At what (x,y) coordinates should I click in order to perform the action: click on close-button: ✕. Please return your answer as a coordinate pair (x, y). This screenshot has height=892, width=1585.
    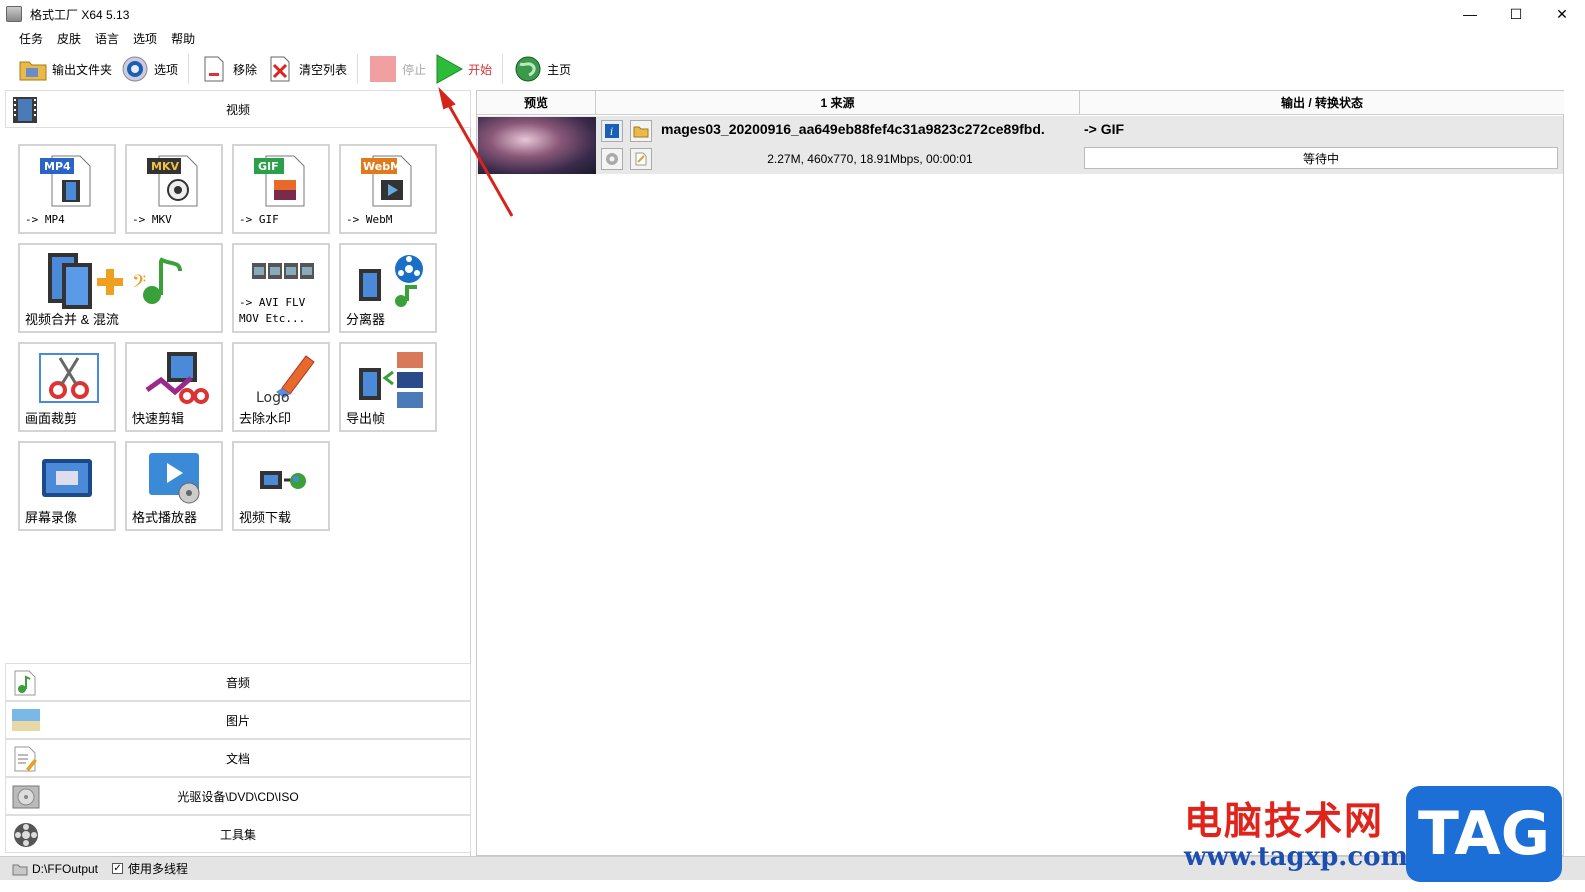
    Looking at the image, I should click on (1562, 14).